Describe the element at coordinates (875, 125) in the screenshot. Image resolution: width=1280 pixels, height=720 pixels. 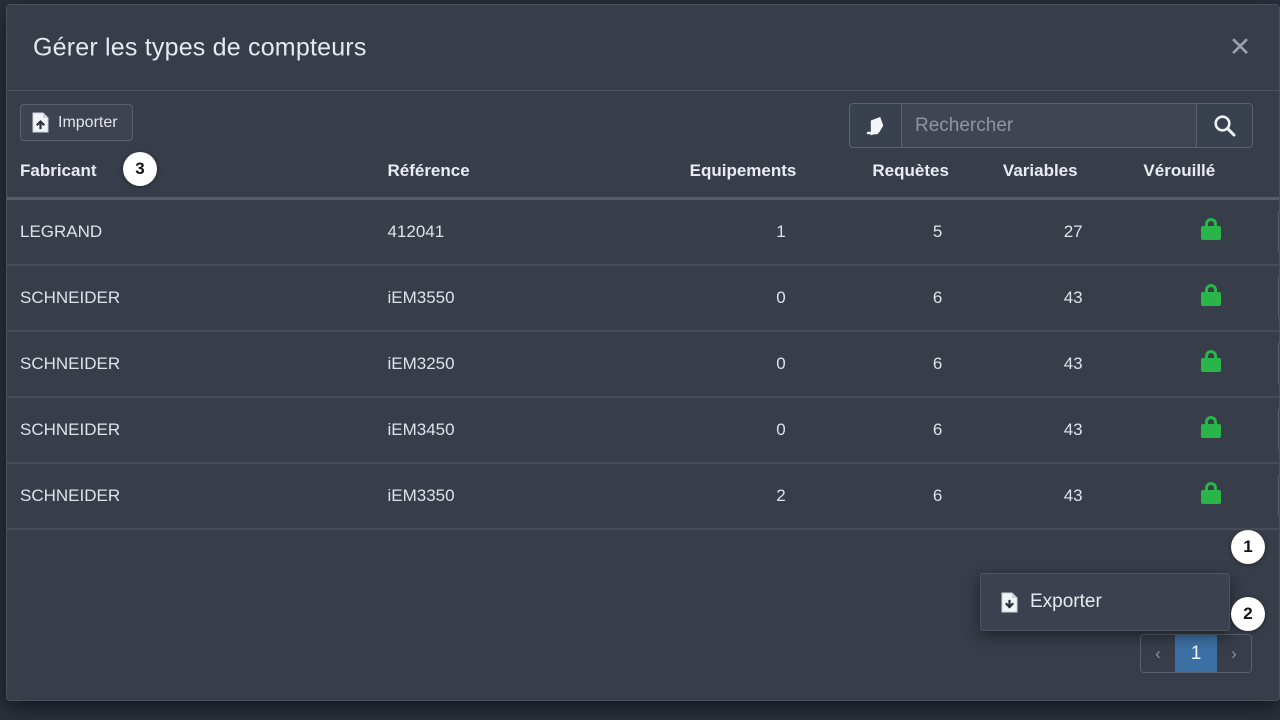
I see `eraser-icon` at that location.